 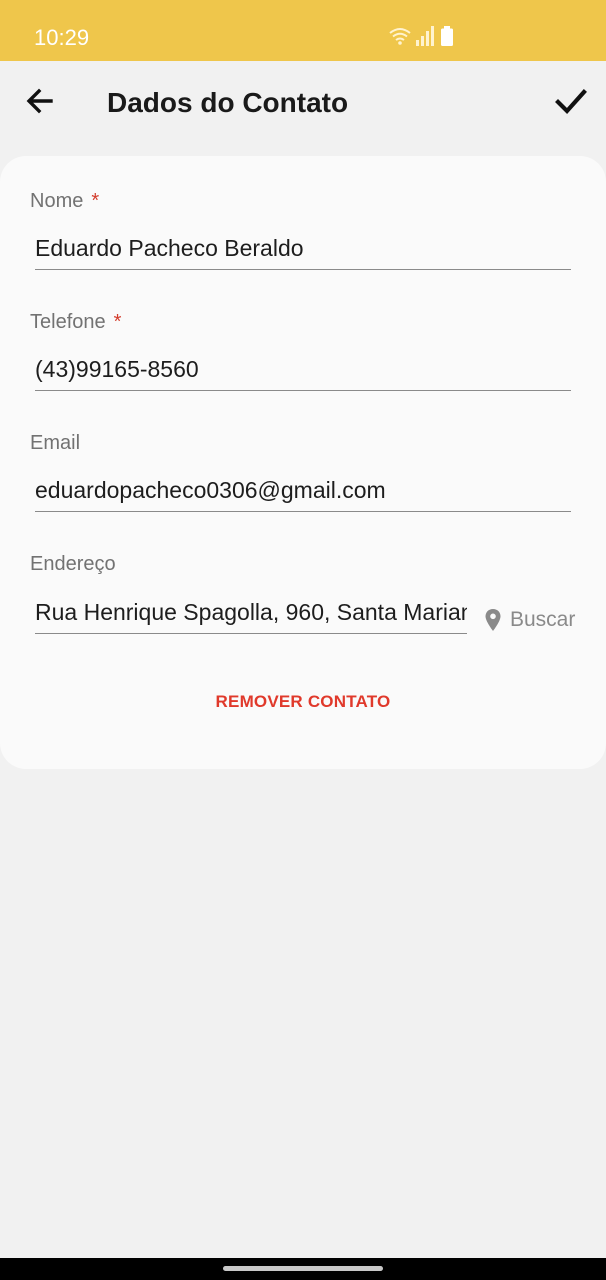 I want to click on remove-contact-button: REMOVER CONTATO, so click(x=303, y=702).